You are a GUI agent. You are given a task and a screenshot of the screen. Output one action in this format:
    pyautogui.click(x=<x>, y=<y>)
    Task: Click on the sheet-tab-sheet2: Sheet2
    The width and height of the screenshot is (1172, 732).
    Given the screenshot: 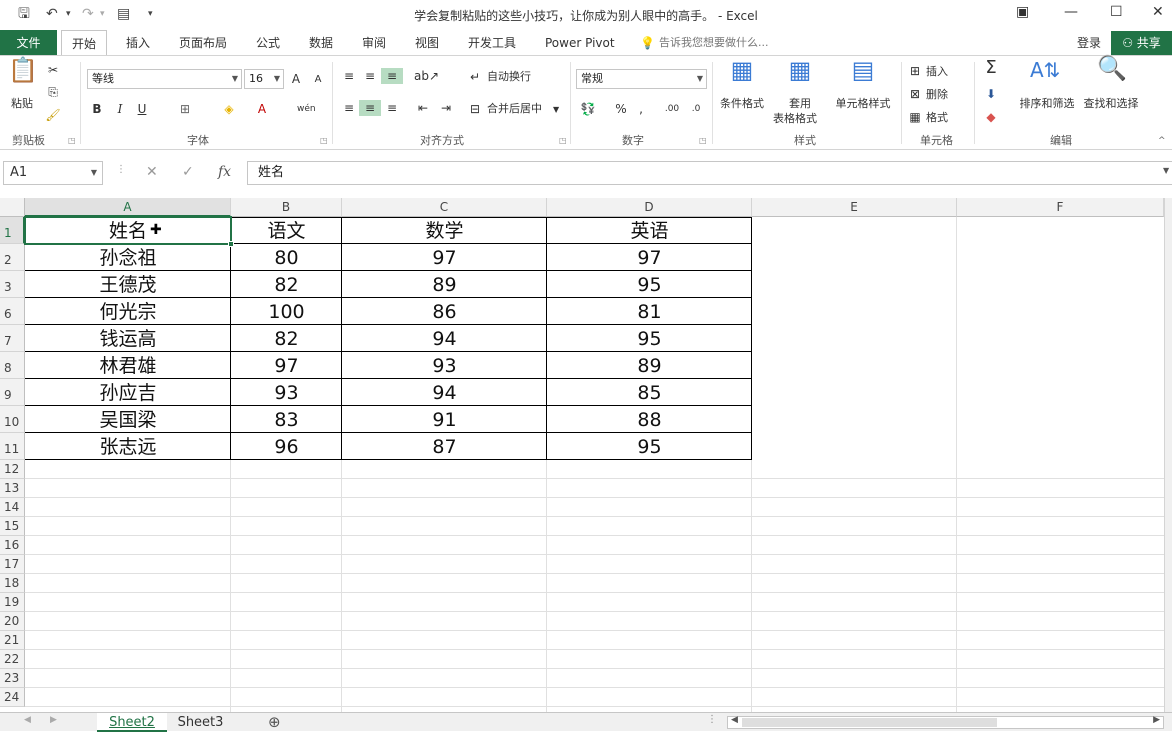 What is the action you would take?
    pyautogui.click(x=132, y=722)
    